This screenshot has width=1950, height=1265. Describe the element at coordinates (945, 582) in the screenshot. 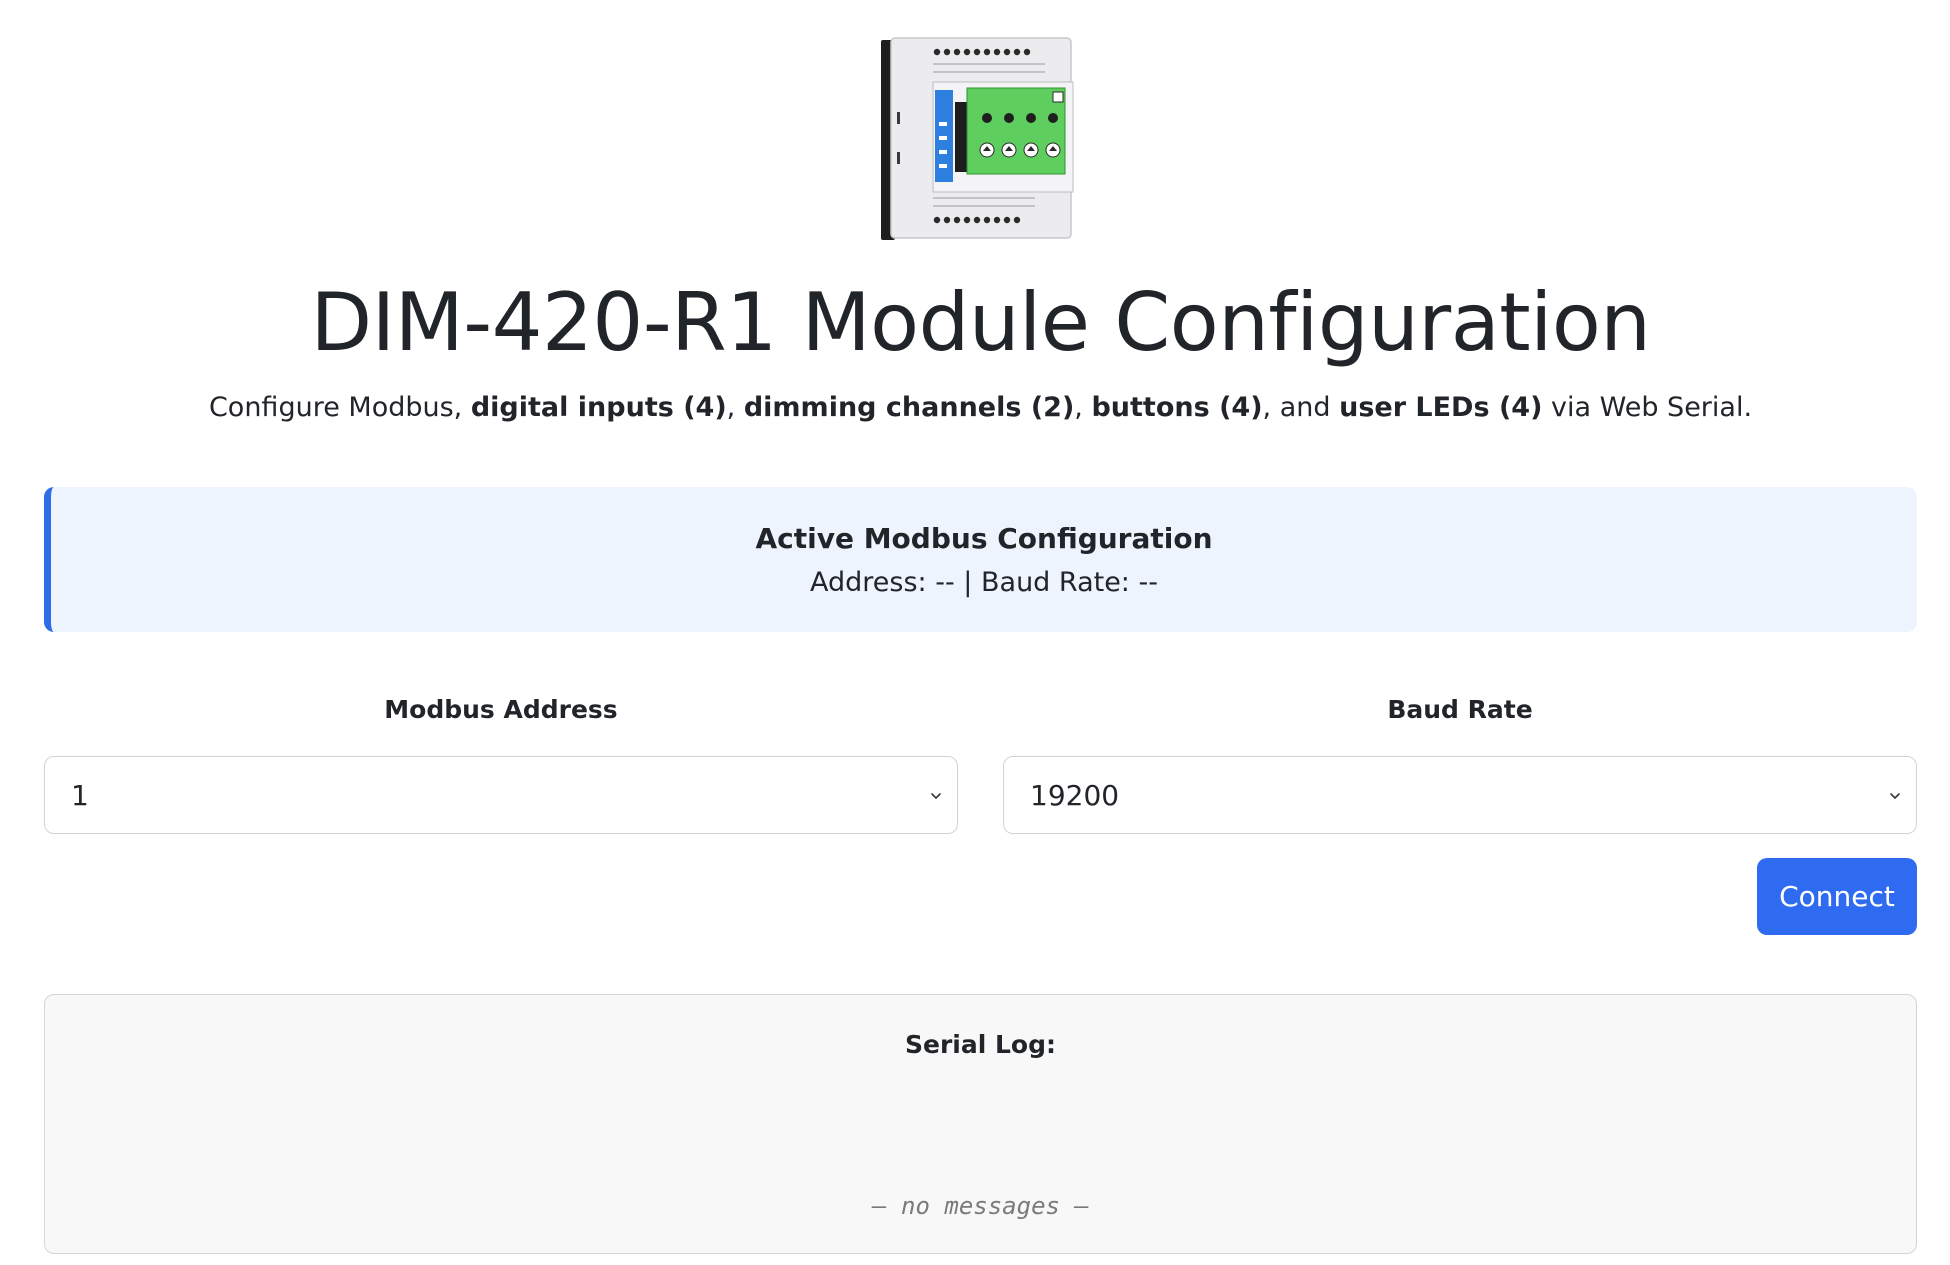

I see `address-value: --` at that location.